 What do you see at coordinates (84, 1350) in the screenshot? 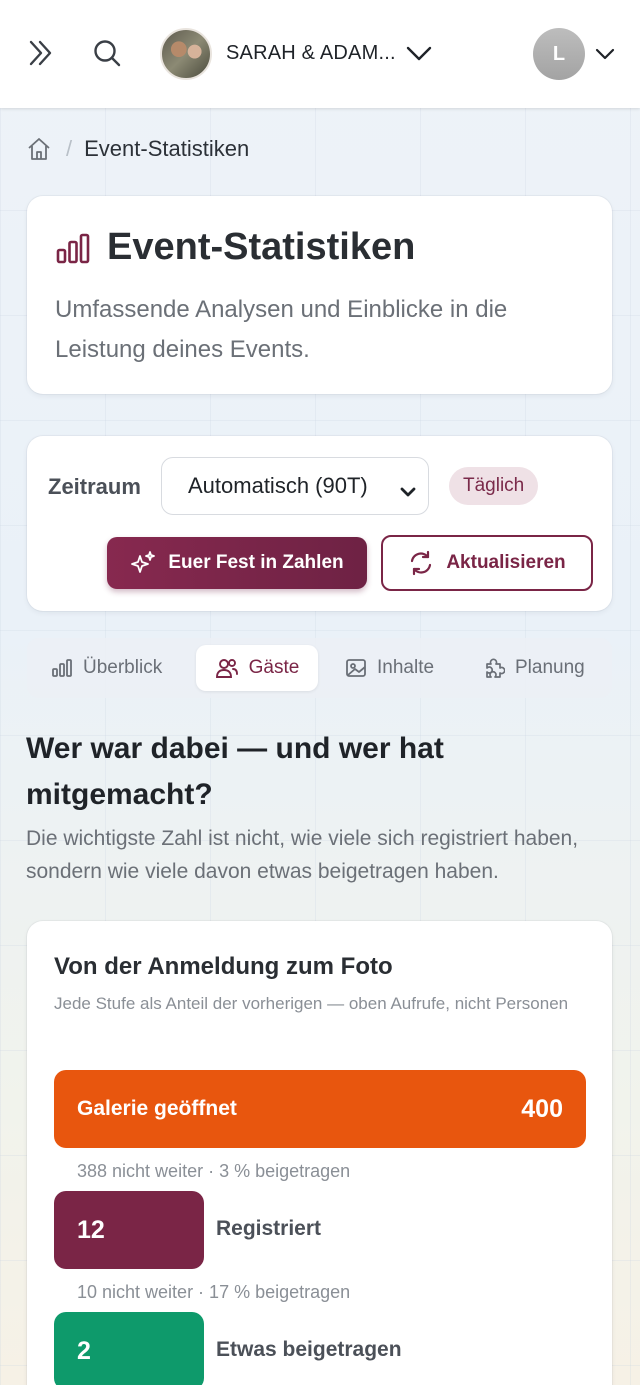
I see `funnel-step-value: 2` at bounding box center [84, 1350].